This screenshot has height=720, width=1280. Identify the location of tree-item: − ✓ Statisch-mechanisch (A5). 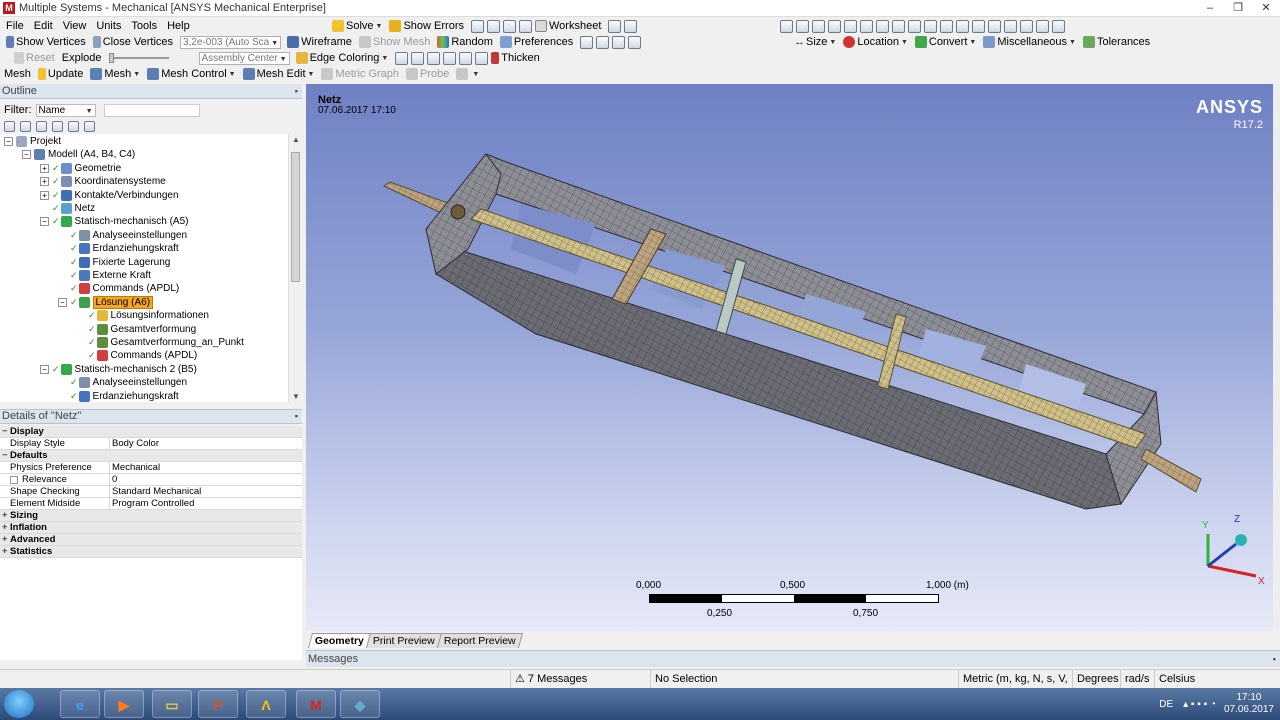
(114, 221).